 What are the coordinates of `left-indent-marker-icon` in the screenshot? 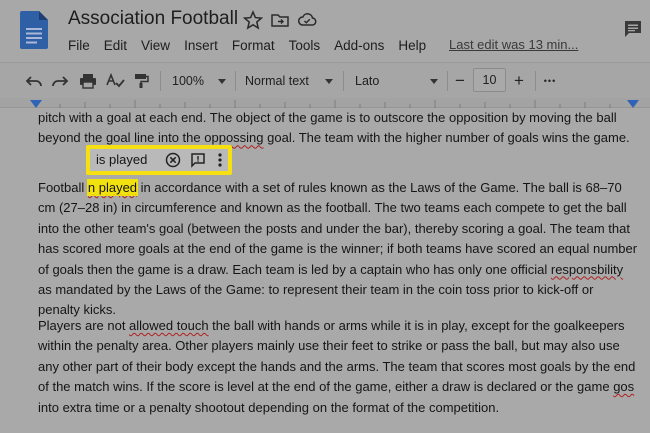 It's located at (36, 104).